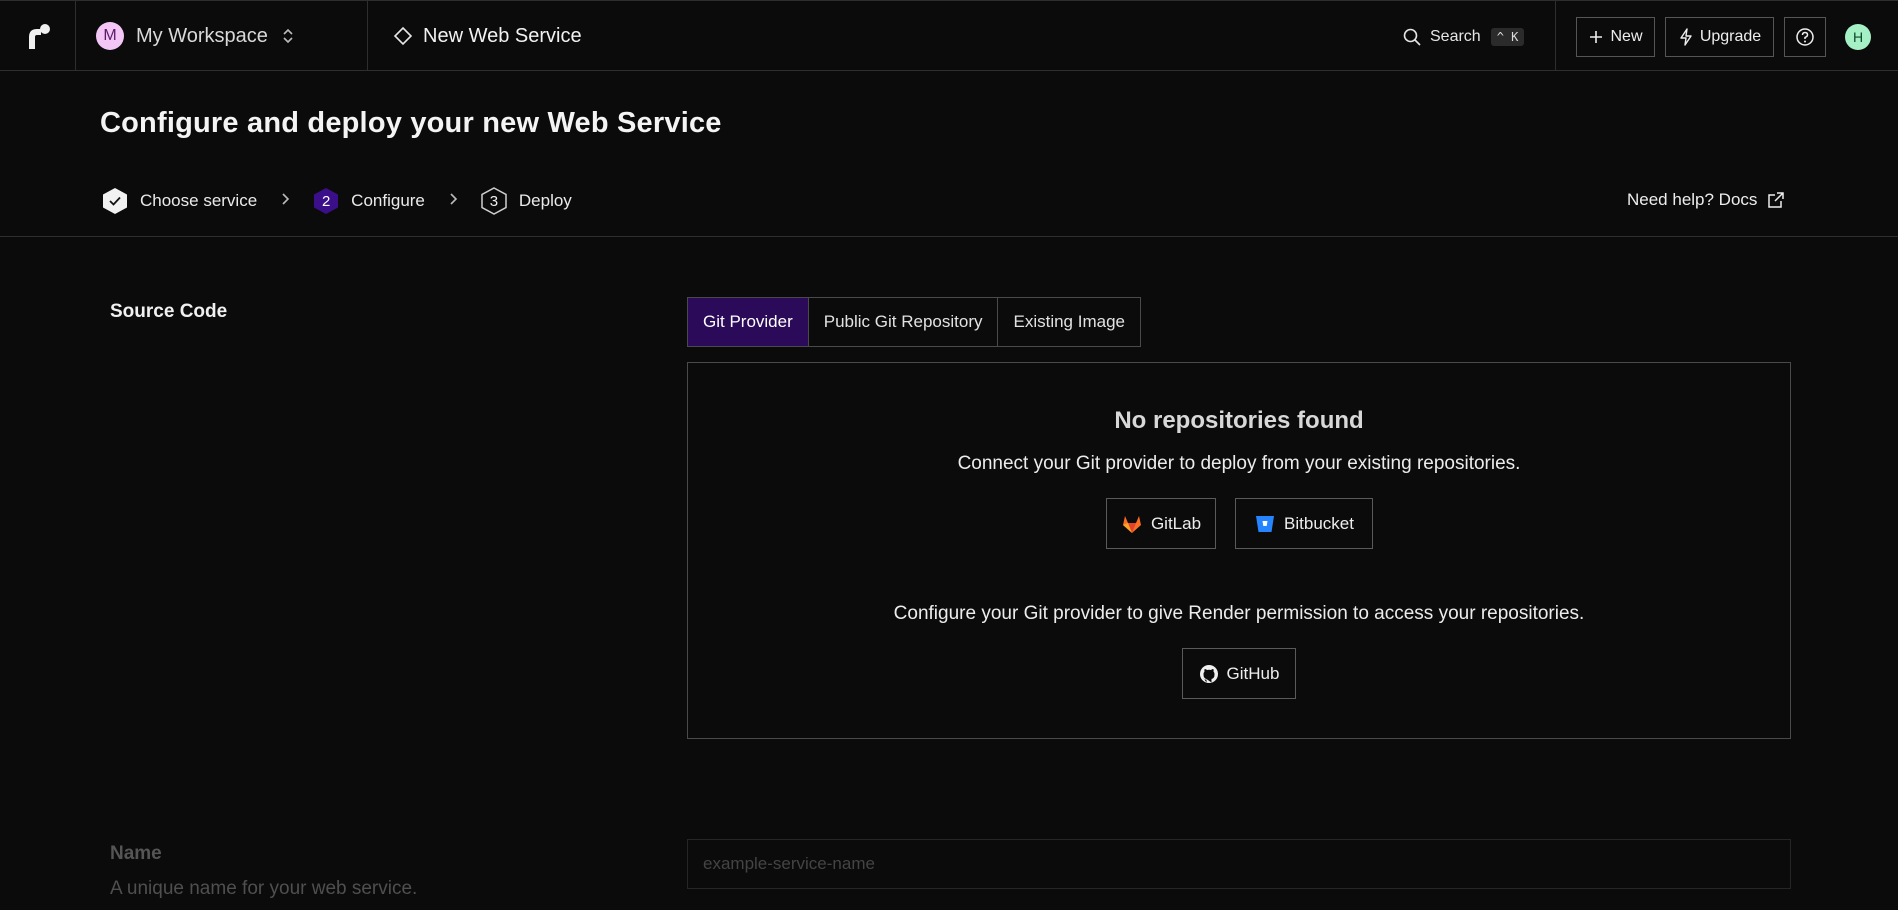 The width and height of the screenshot is (1898, 910). What do you see at coordinates (949, 236) in the screenshot?
I see `header-divider` at bounding box center [949, 236].